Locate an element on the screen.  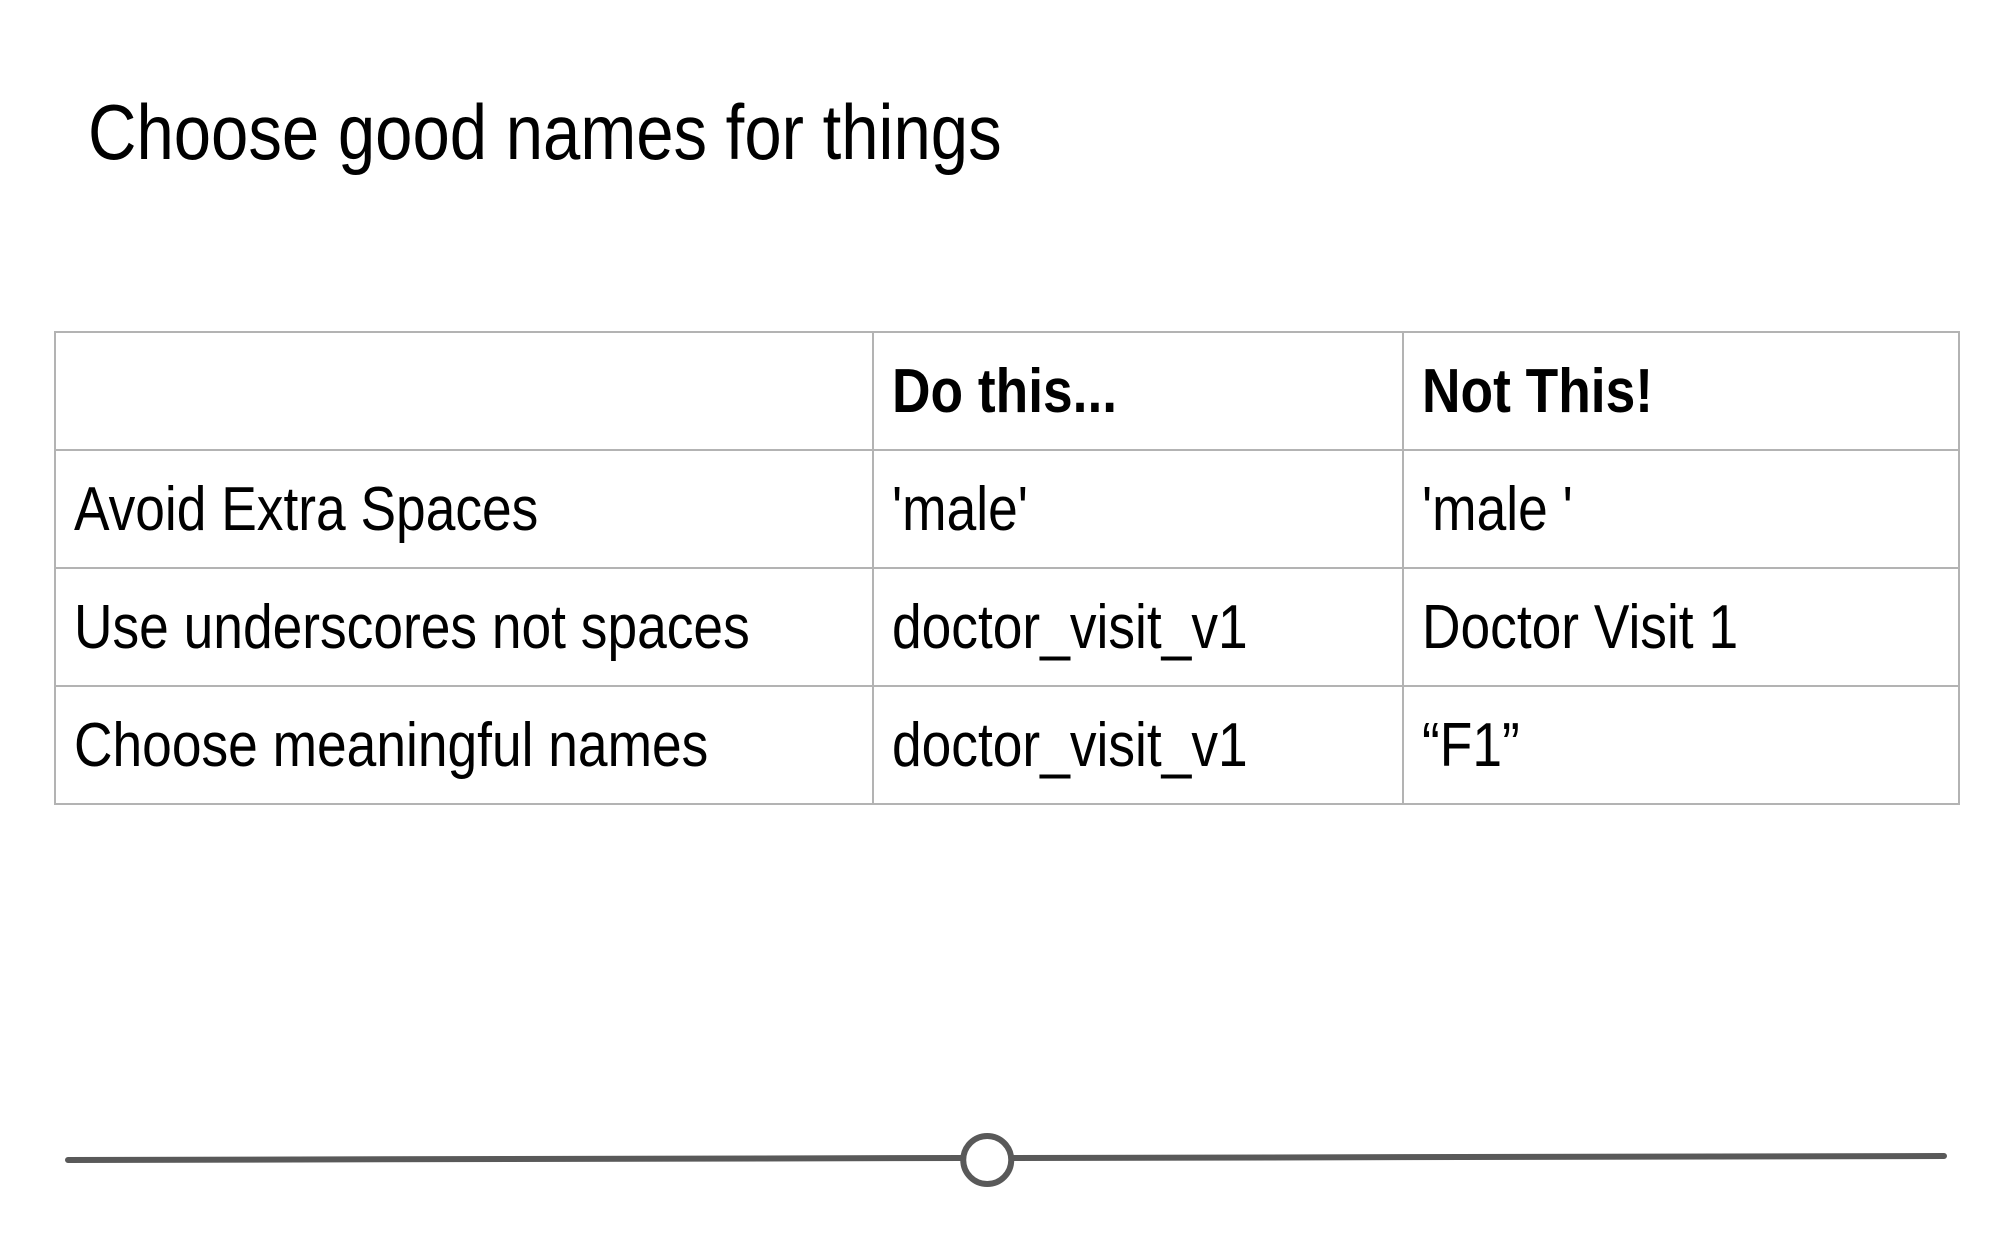
dont-example-cell: 'male ' is located at coordinates (1681, 509).